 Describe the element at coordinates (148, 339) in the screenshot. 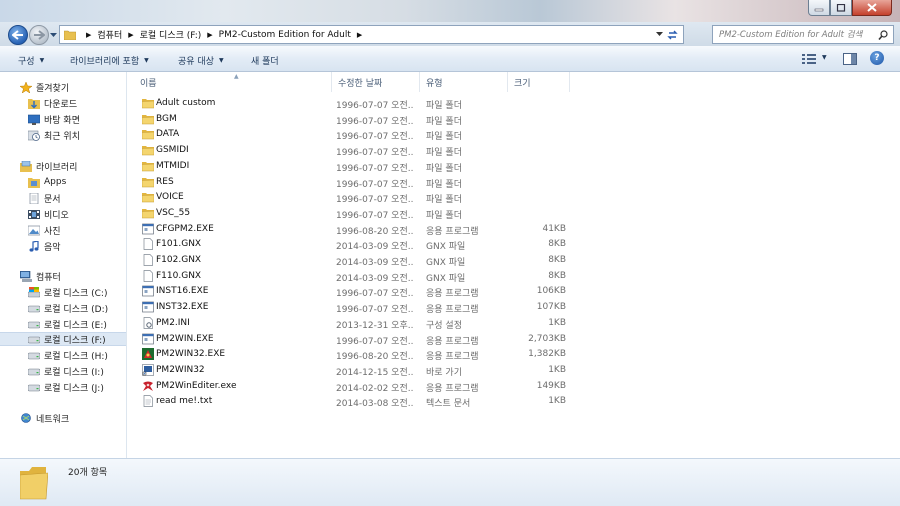

I see `exe-icon` at that location.